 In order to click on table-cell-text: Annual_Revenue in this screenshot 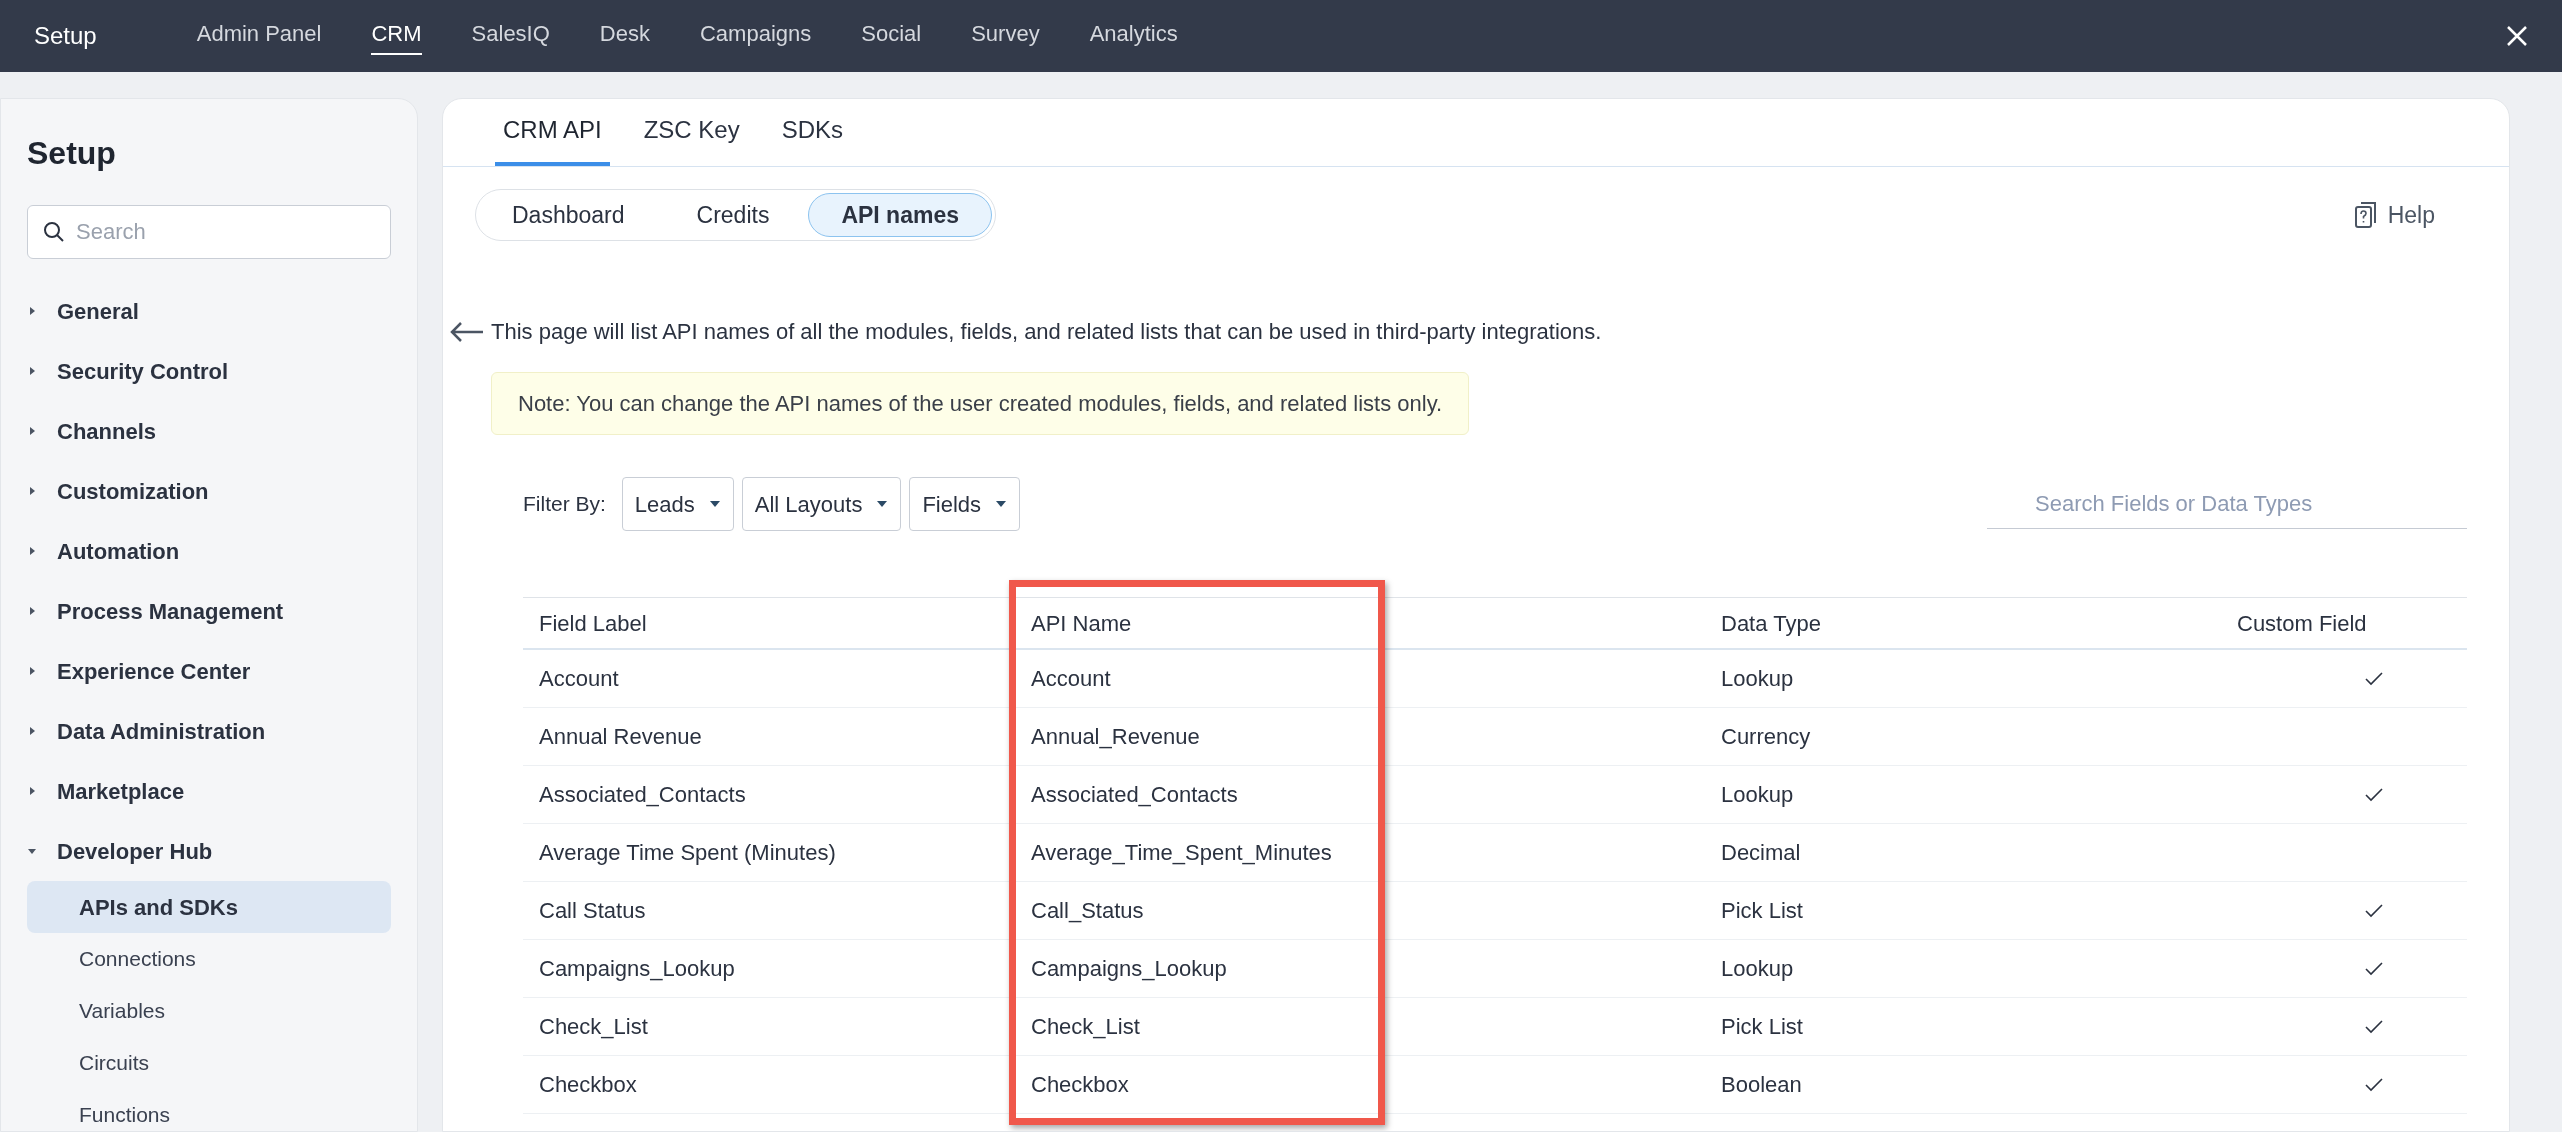, I will do `click(1115, 737)`.